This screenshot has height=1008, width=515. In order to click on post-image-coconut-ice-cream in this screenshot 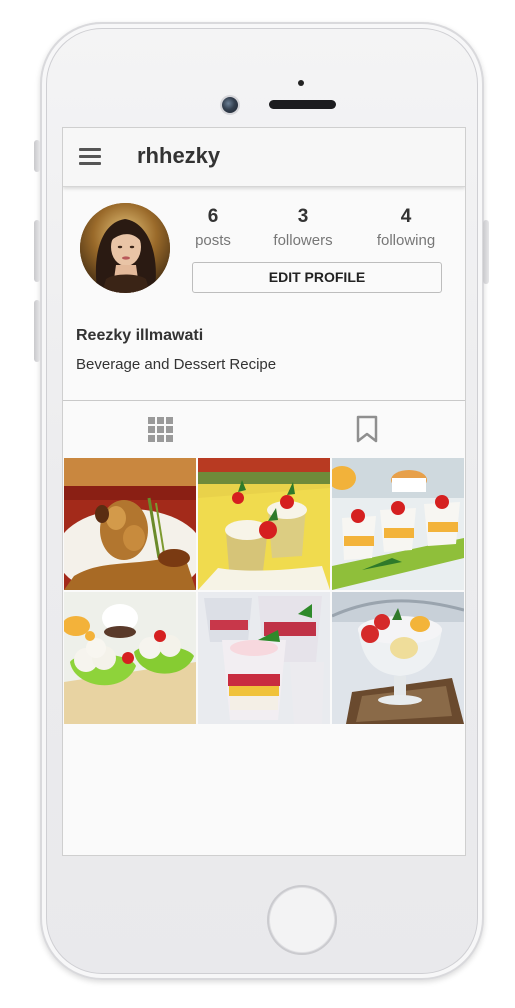, I will do `click(130, 658)`.